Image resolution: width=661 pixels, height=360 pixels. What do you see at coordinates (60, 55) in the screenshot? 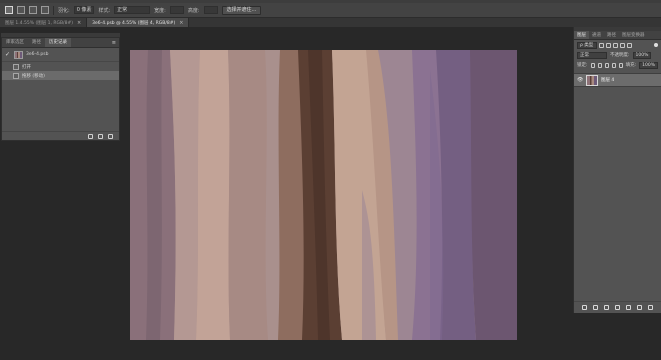
I see `history-snapshot: ✓ 3e6-4.psb` at bounding box center [60, 55].